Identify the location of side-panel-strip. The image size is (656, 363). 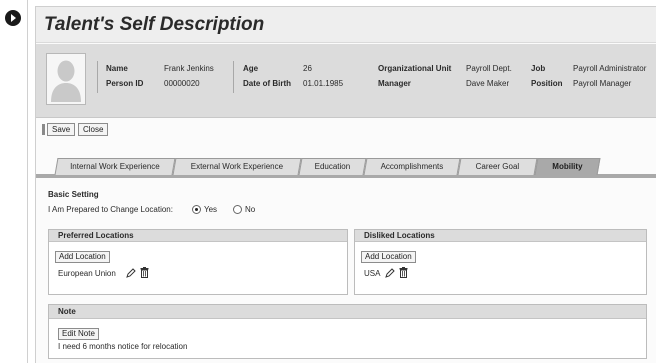
(14, 181).